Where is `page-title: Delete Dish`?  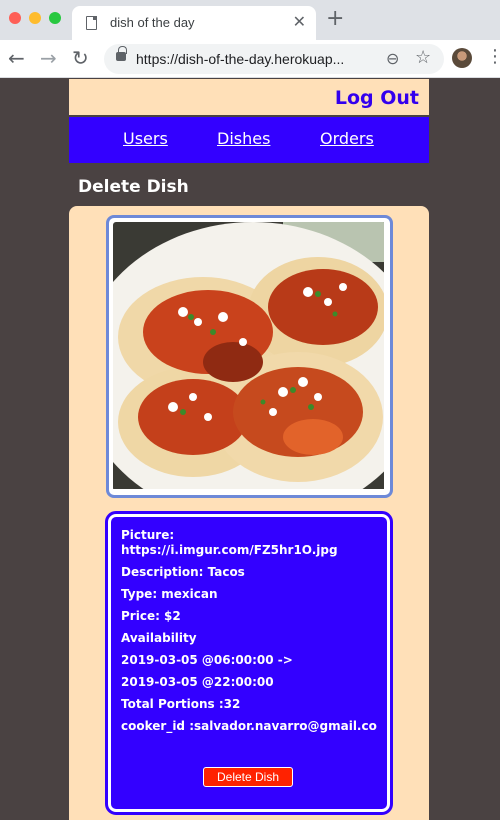 page-title: Delete Dish is located at coordinates (133, 187).